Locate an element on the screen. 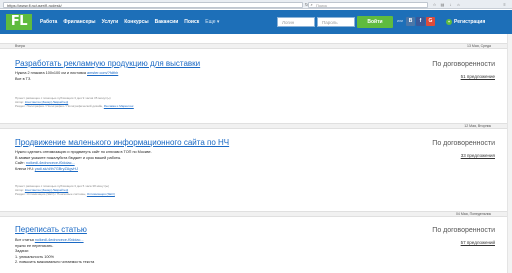 The width and height of the screenshot is (512, 273). plus-icon: + is located at coordinates (449, 21).